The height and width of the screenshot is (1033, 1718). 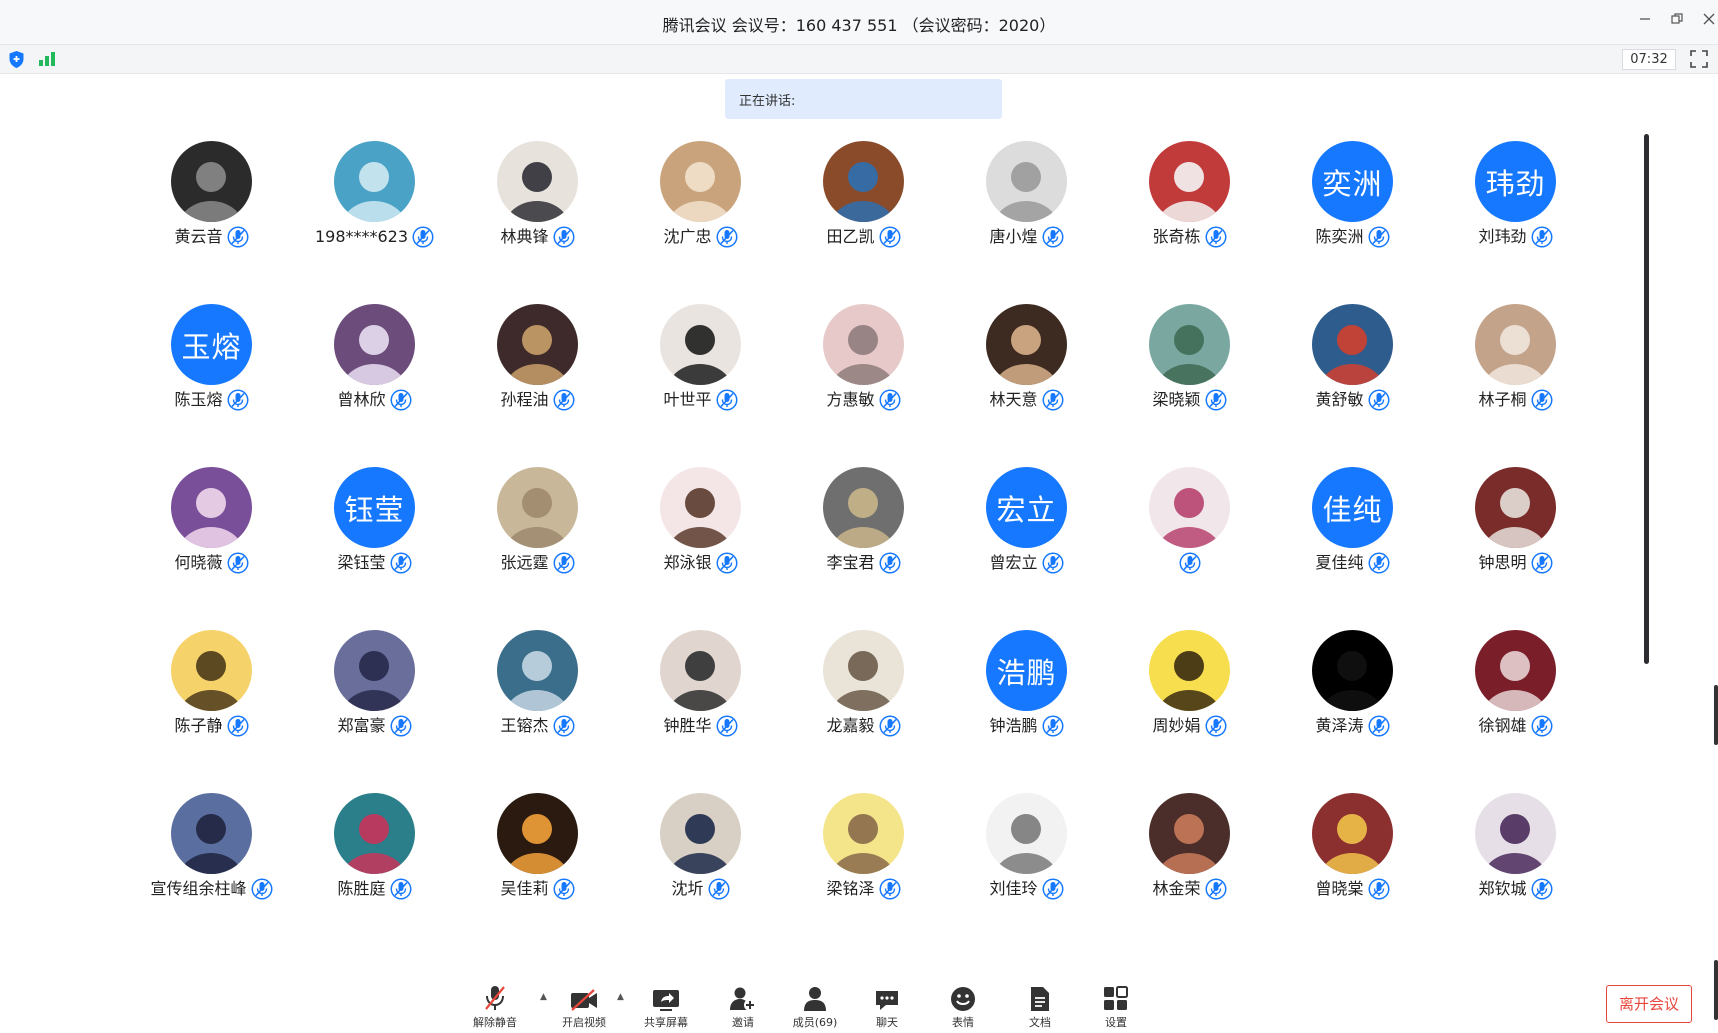 I want to click on participant-tile: 浩鹏 钟浩鹏, so click(x=1026, y=710).